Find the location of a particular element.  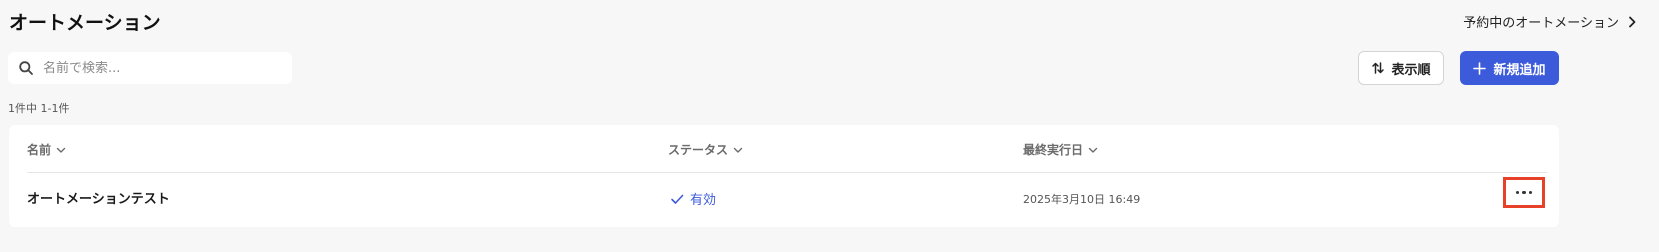

row-more-button is located at coordinates (1524, 192).